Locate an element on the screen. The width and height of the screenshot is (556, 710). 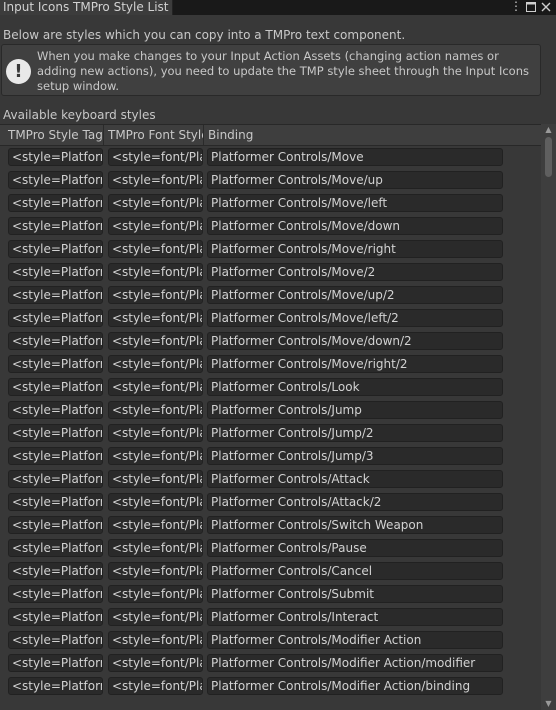
font-style-field: <style=font/PlatformerControls/Look> is located at coordinates (155, 387).